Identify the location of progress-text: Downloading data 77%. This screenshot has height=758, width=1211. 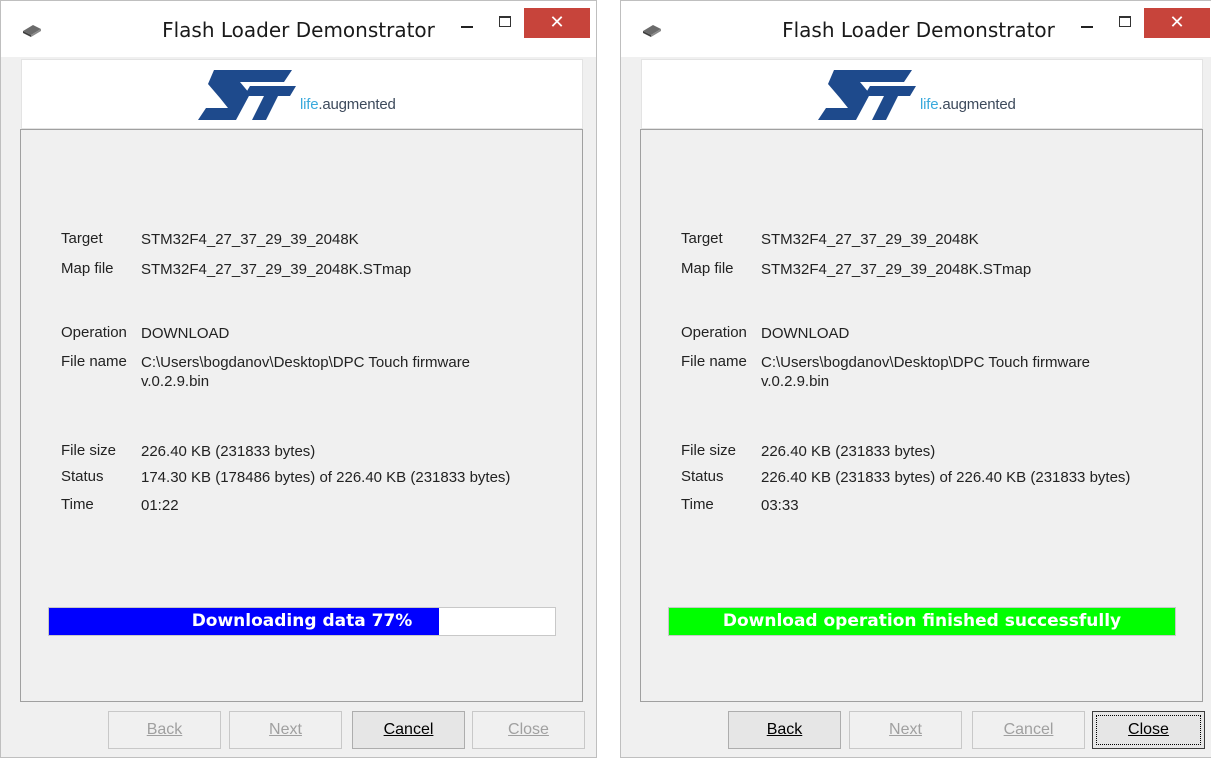
(302, 621).